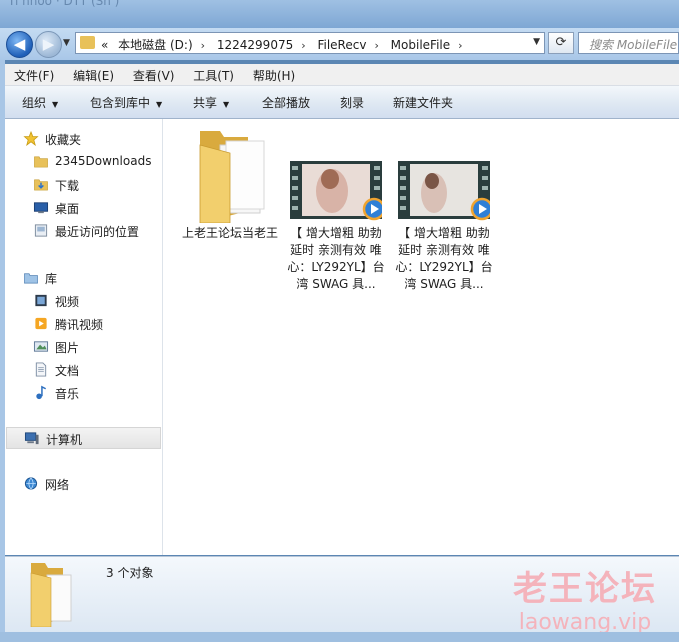  I want to click on window-frame-bottom, so click(339, 637).